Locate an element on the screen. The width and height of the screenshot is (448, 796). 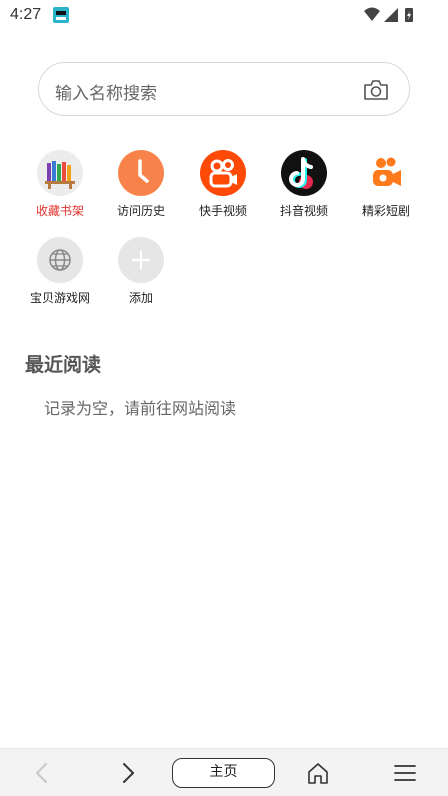
shortcut-label: 添加 is located at coordinates (140, 298).